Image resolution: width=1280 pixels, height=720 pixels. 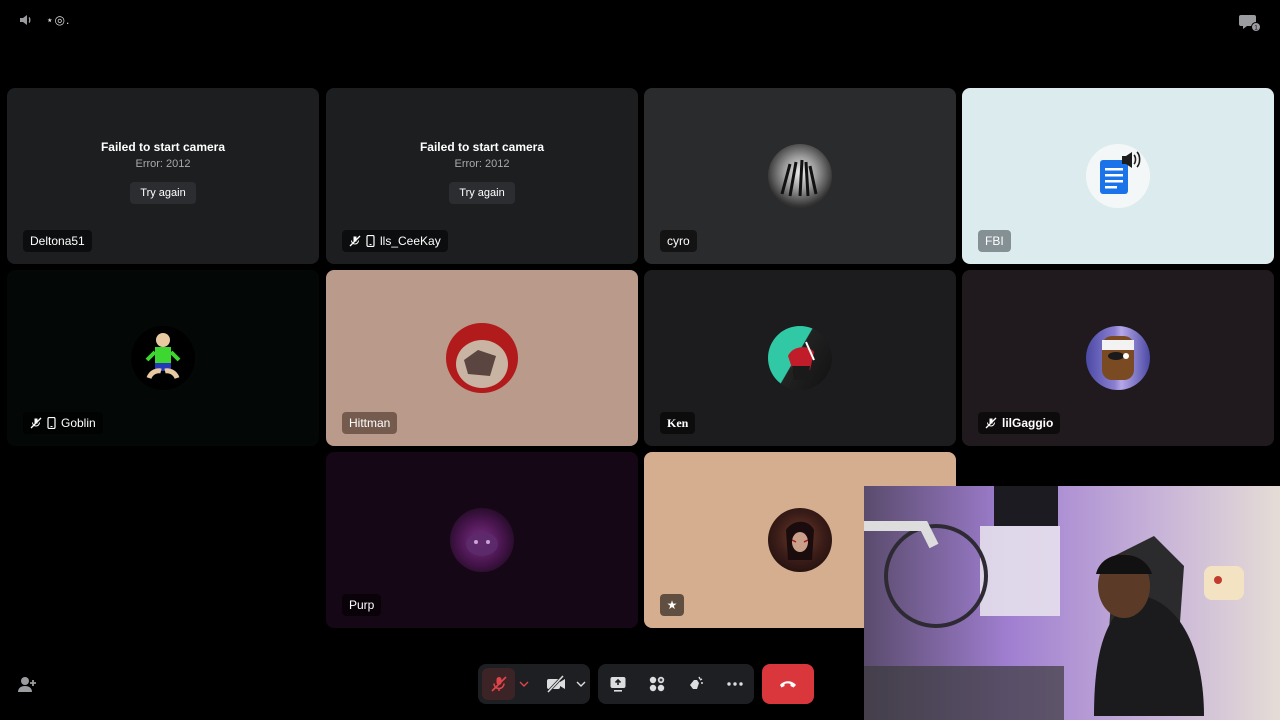 I want to click on participant-name: Purp, so click(x=362, y=605).